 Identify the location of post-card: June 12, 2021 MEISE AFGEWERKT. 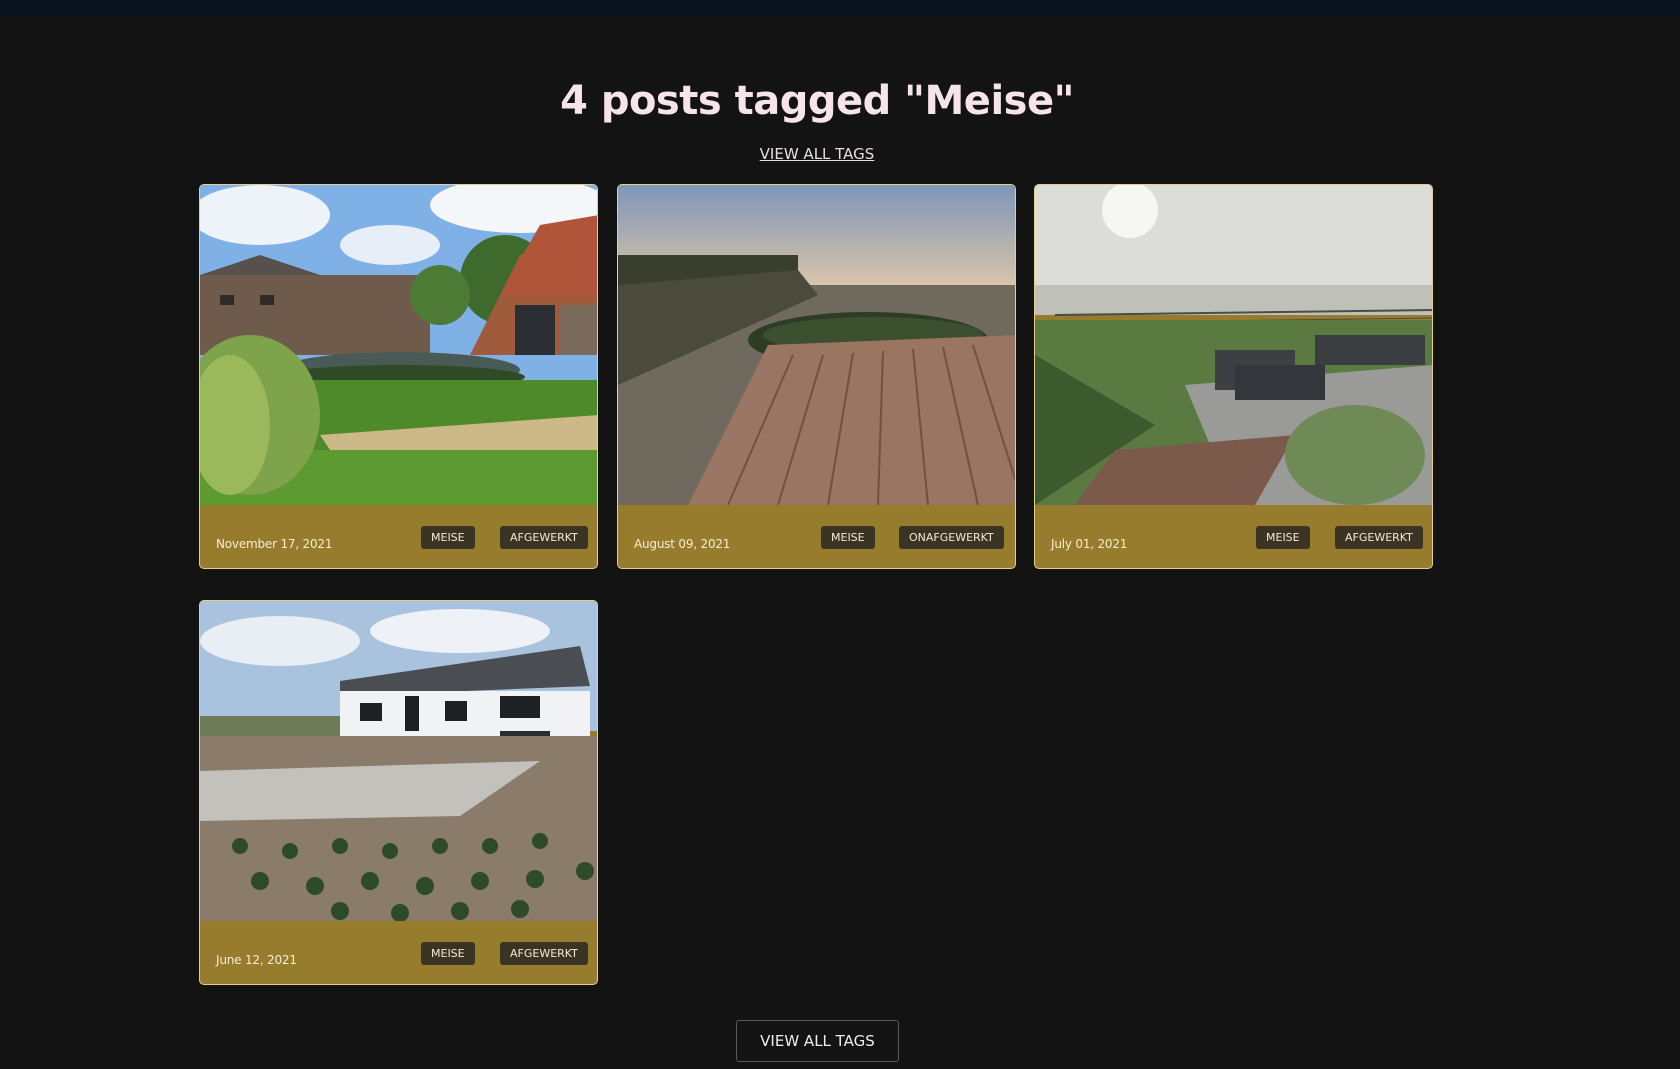
(398, 792).